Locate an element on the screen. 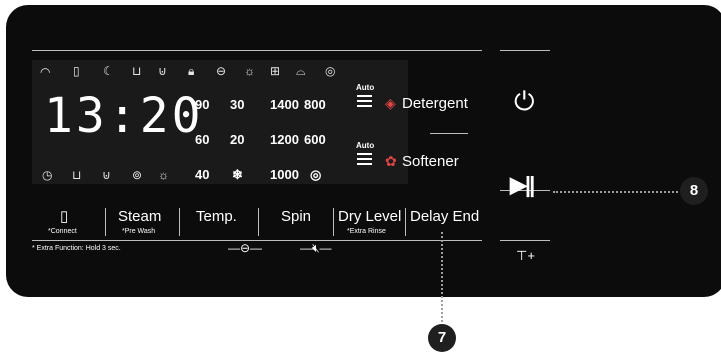  mute-indicator-icon: —🔇︎— is located at coordinates (316, 248).